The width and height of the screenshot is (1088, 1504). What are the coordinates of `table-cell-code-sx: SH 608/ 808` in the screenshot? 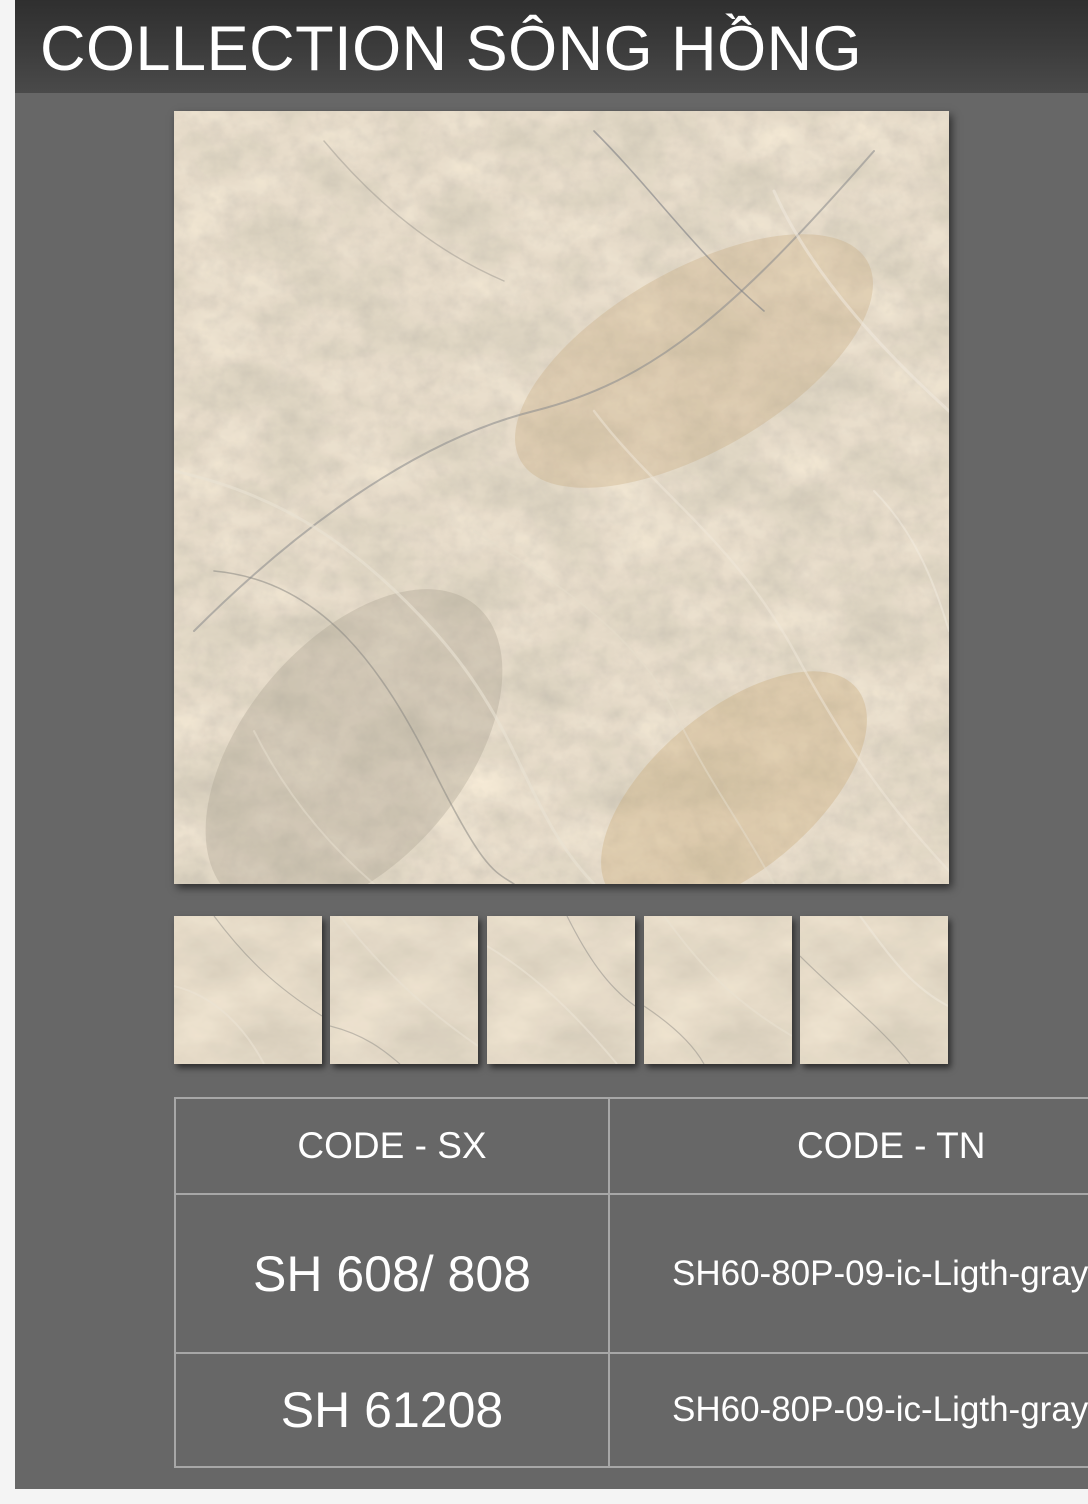 It's located at (392, 1273).